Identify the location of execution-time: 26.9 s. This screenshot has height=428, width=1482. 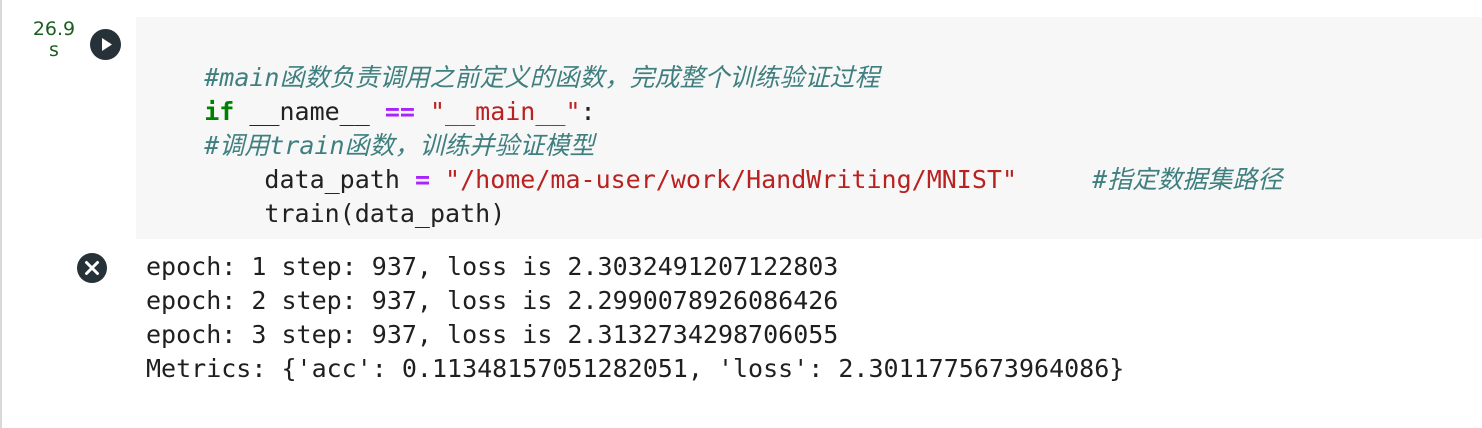
(54, 39).